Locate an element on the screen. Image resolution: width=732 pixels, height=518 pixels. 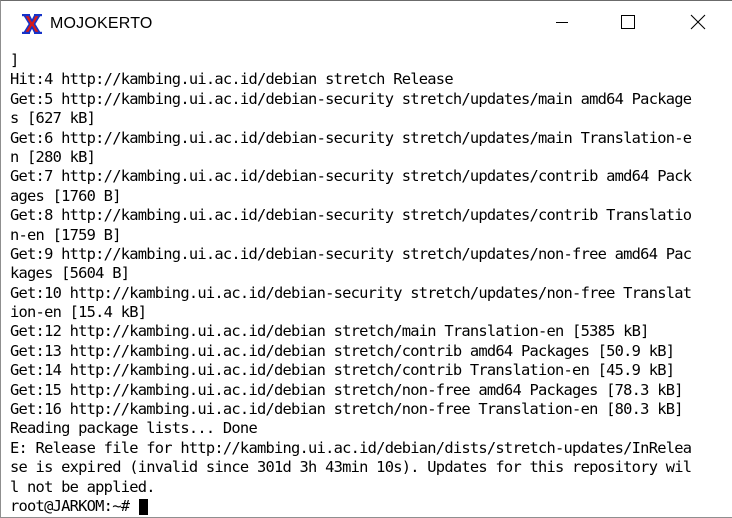
window-title: MOJOKERTO is located at coordinates (101, 23).